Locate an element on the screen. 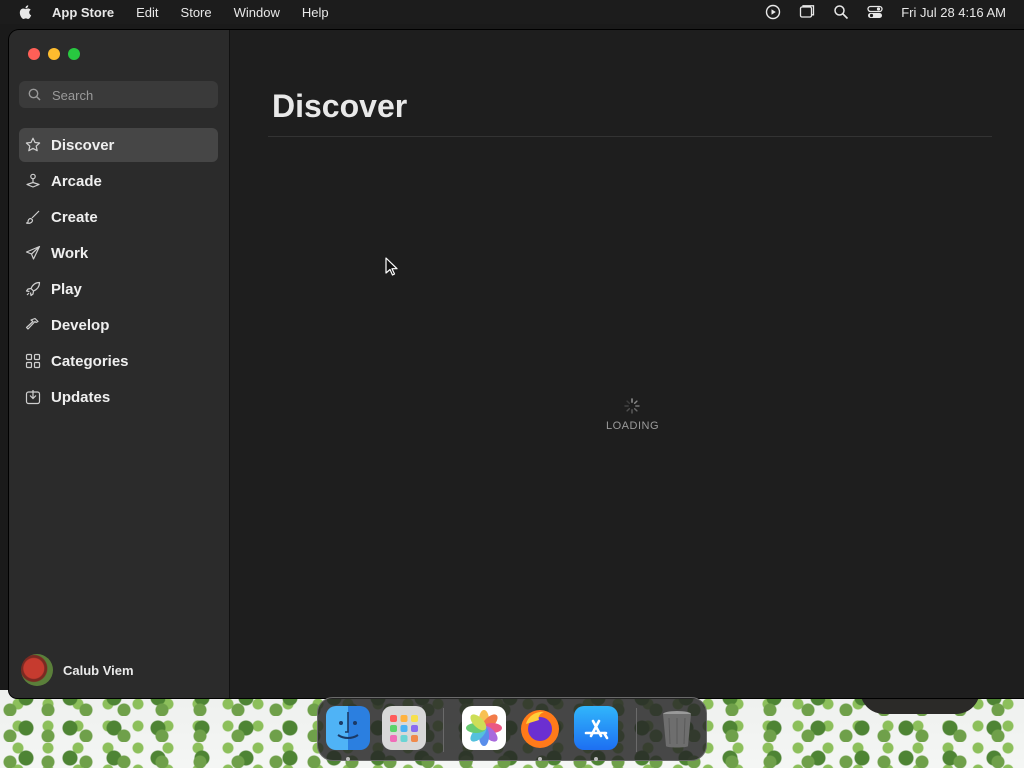  rocket-icon is located at coordinates (33, 289).